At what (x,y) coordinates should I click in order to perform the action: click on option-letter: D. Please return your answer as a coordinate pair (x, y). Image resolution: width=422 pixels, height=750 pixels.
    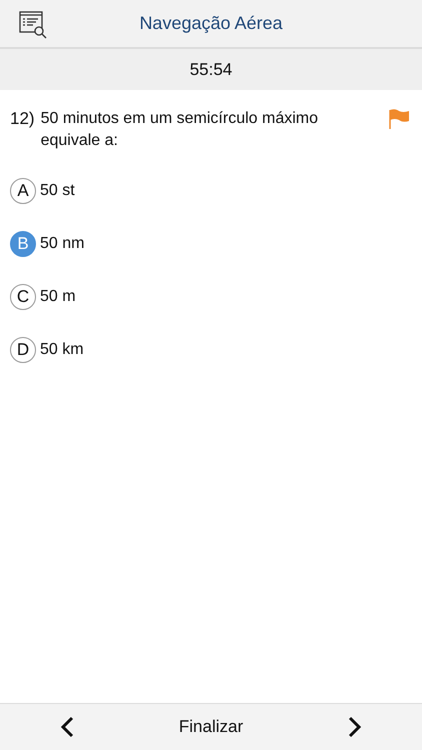
    Looking at the image, I should click on (23, 350).